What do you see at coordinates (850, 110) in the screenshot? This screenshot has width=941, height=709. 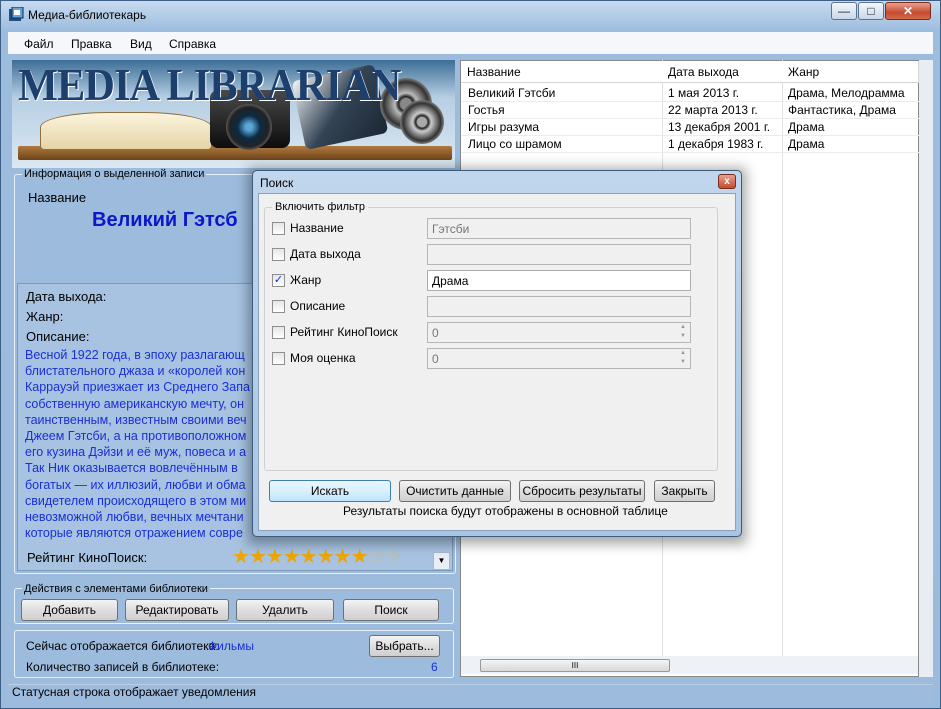 I see `table-cell: Фантастика, Драма` at bounding box center [850, 110].